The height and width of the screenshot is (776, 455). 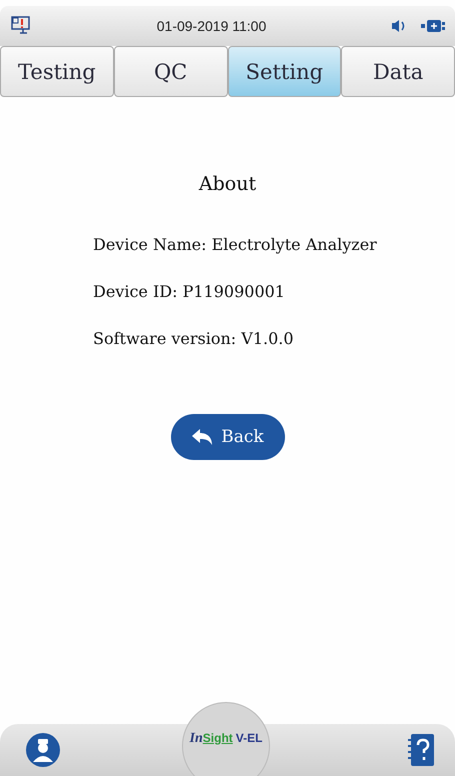 What do you see at coordinates (227, 437) in the screenshot?
I see `back-button: Back` at bounding box center [227, 437].